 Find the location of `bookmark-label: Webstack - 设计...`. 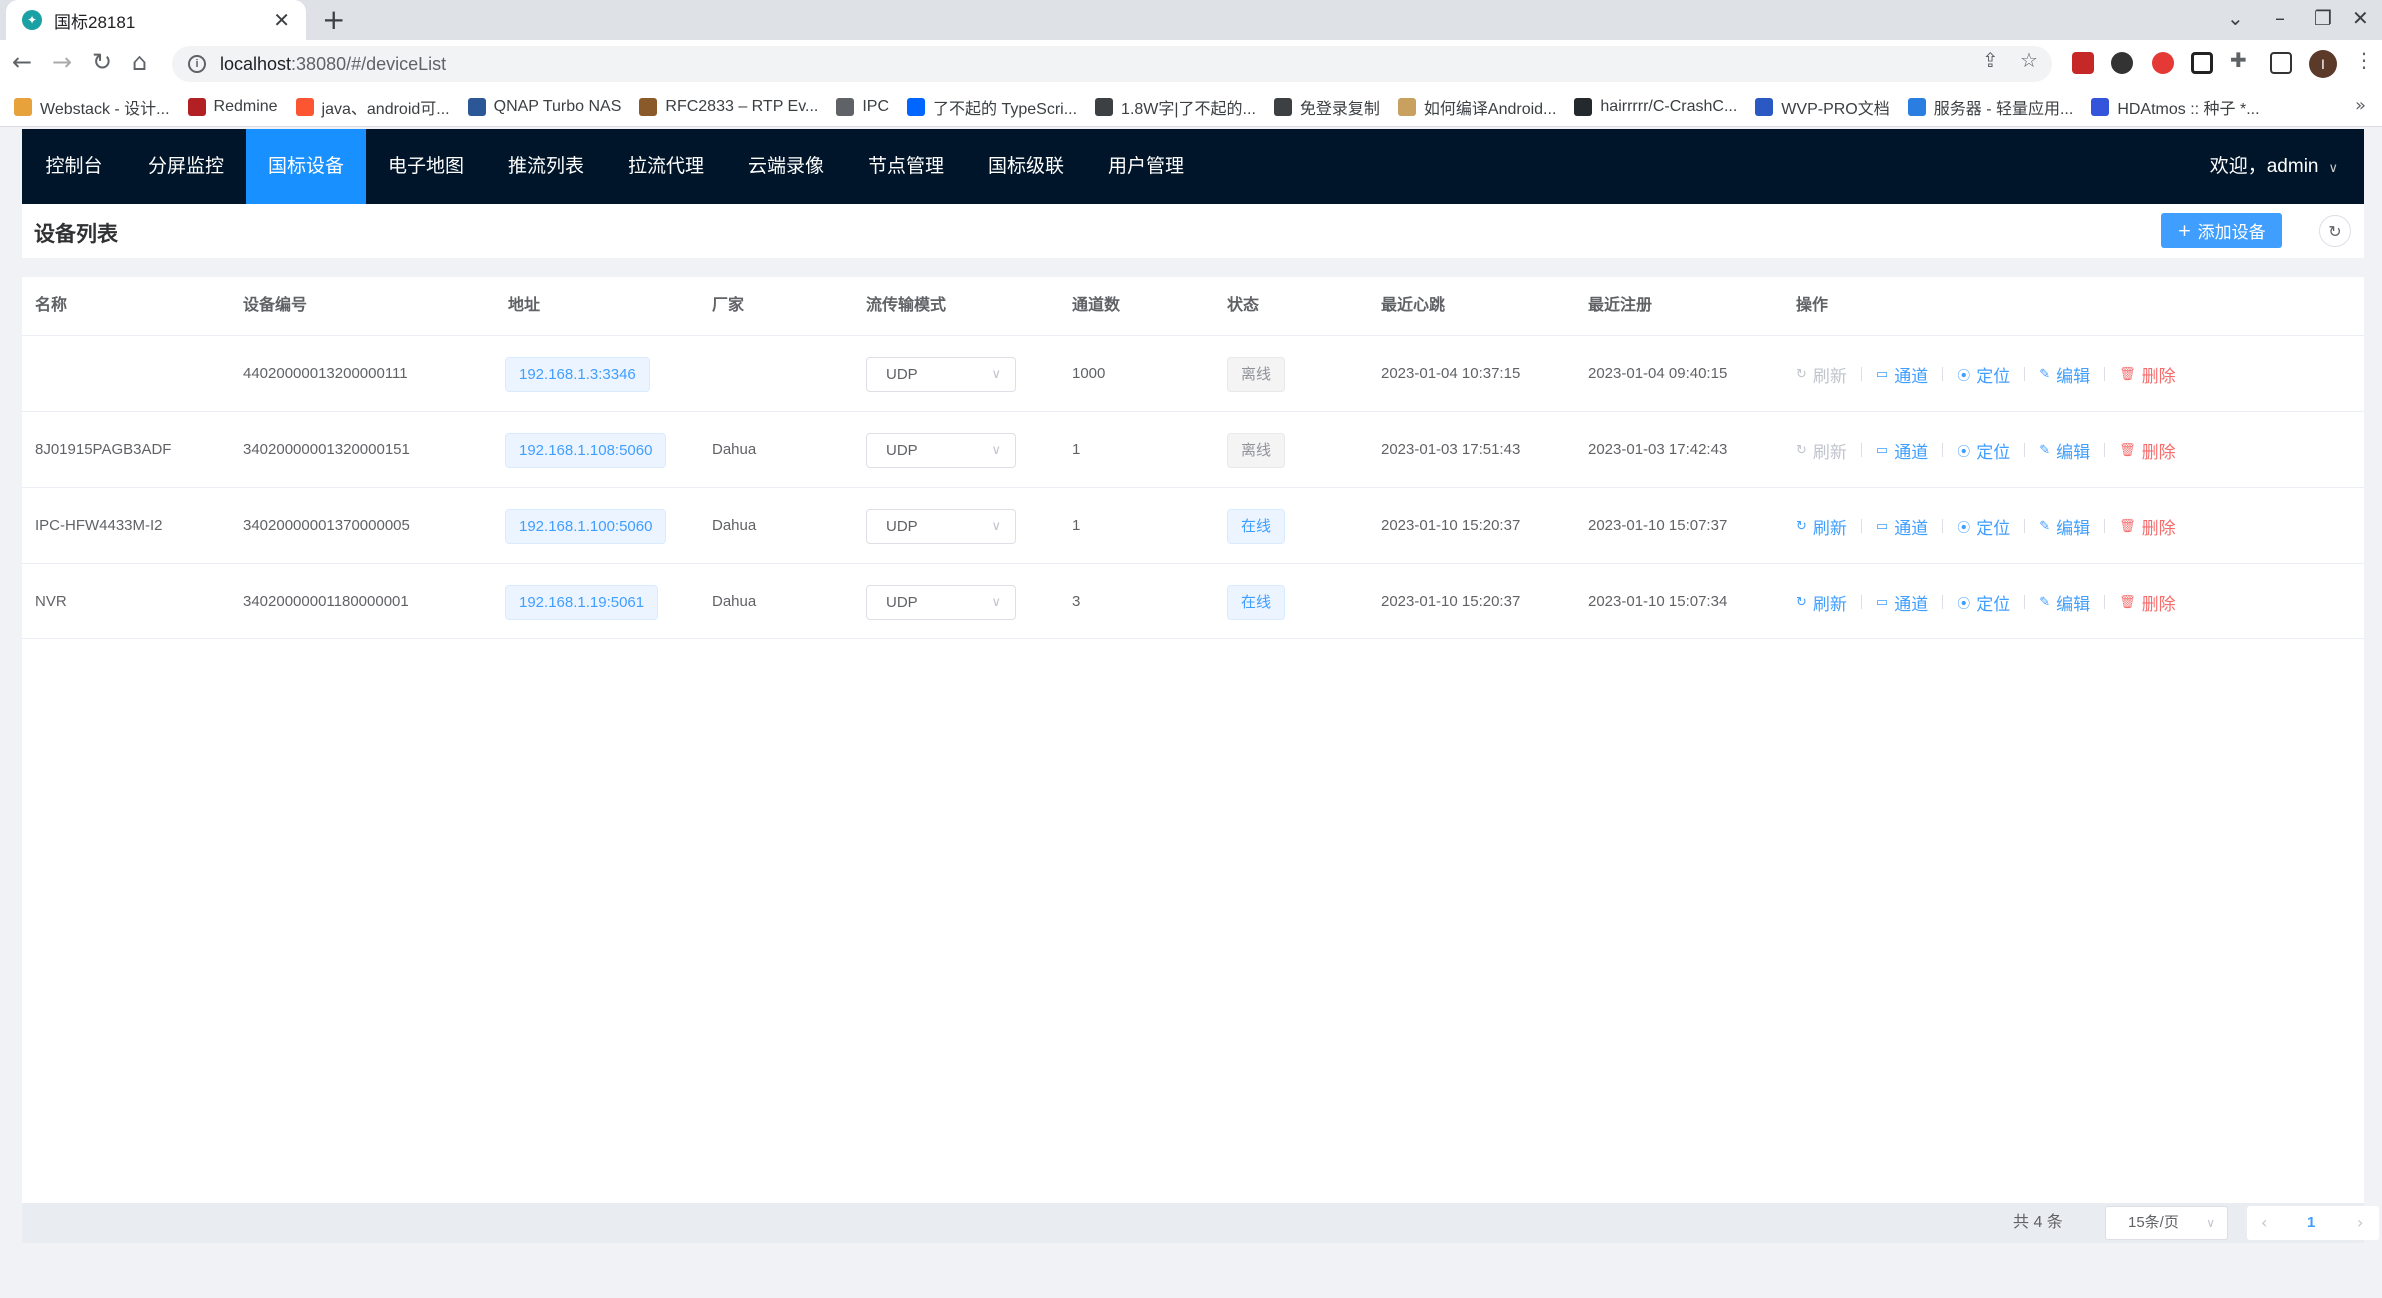

bookmark-label: Webstack - 设计... is located at coordinates (105, 109).